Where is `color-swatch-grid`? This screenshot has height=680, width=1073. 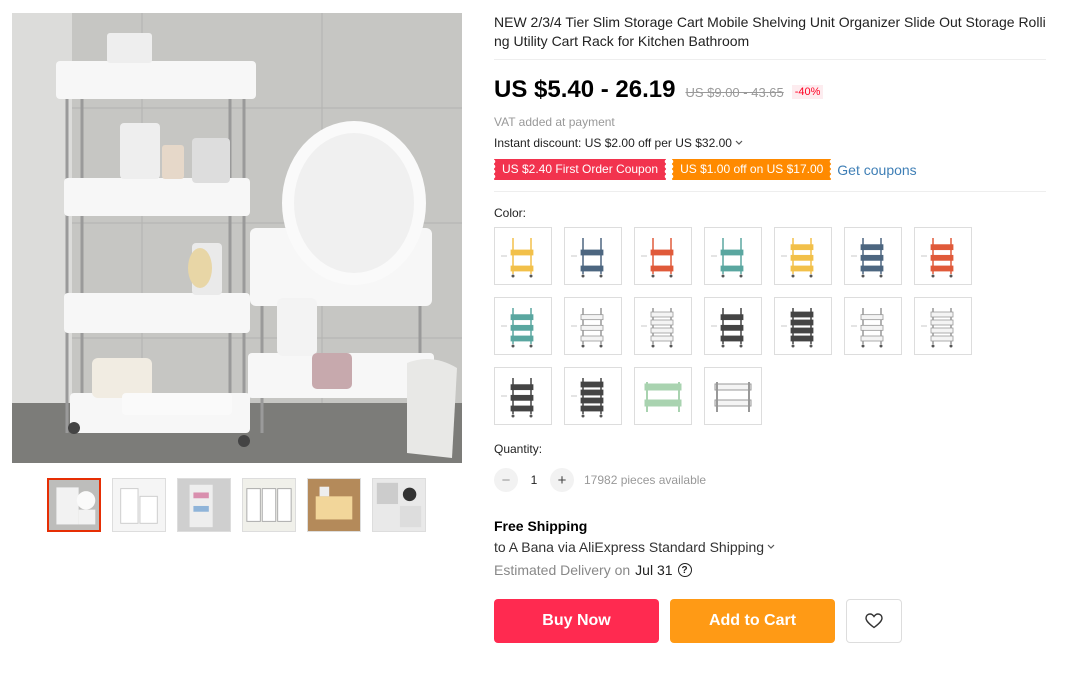 color-swatch-grid is located at coordinates (770, 326).